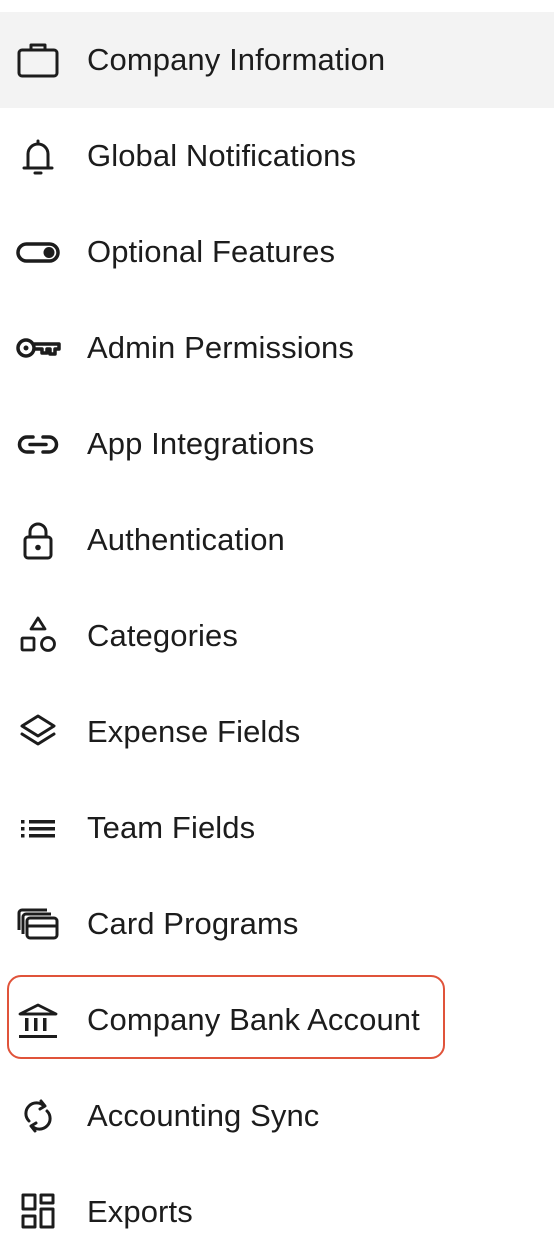  What do you see at coordinates (38, 1020) in the screenshot?
I see `bank-icon` at bounding box center [38, 1020].